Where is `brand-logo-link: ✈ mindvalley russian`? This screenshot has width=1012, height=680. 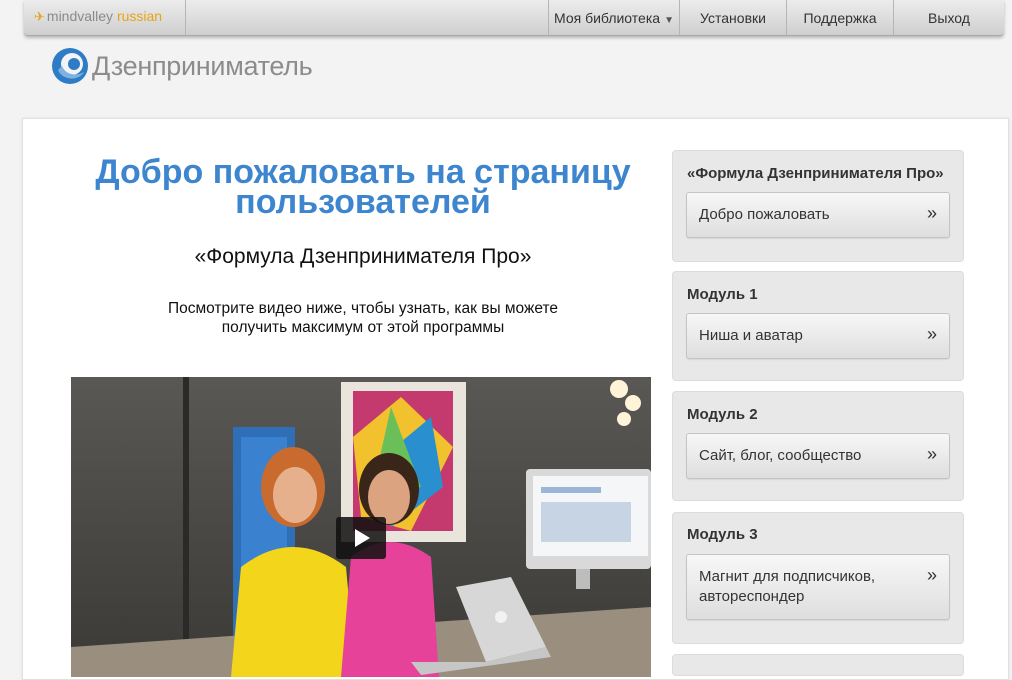 brand-logo-link: ✈ mindvalley russian is located at coordinates (105, 17).